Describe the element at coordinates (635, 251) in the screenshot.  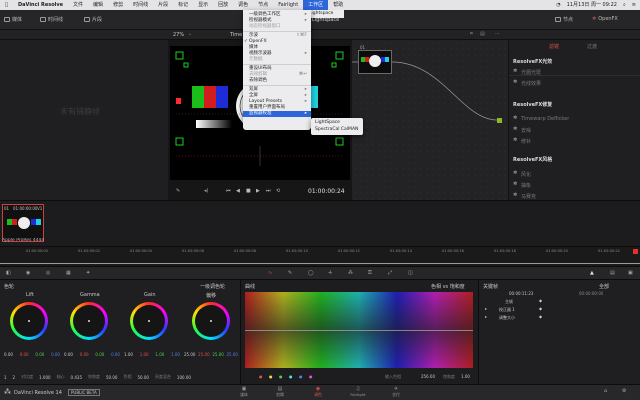
I see `playhead-marker` at that location.